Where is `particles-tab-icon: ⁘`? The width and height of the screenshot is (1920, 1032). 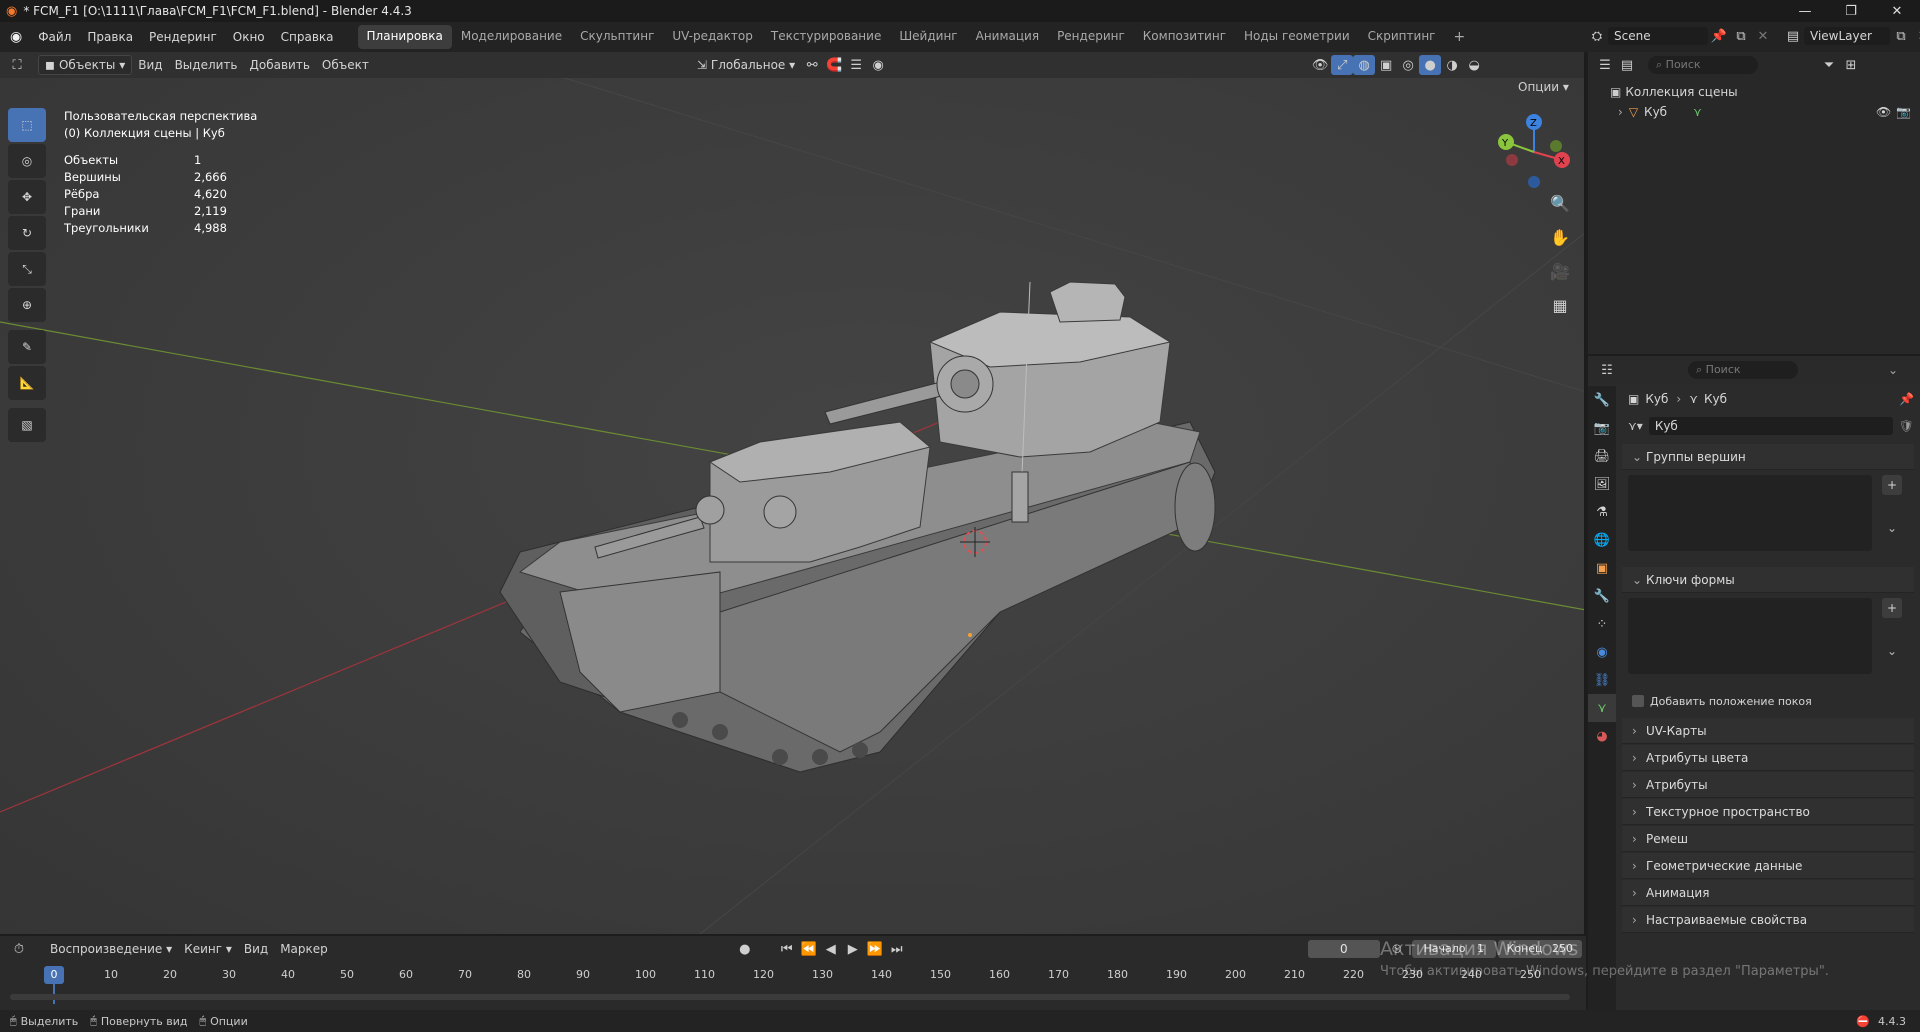
particles-tab-icon: ⁘ is located at coordinates (1602, 624).